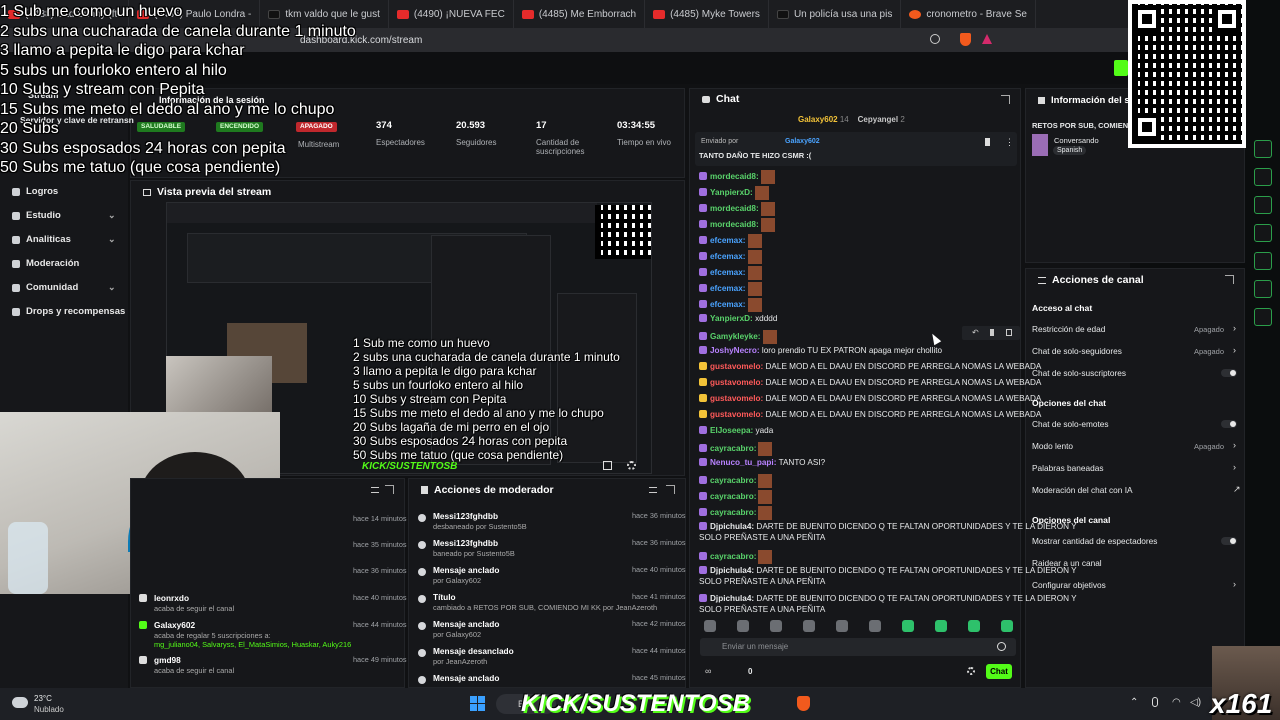  Describe the element at coordinates (64, 239) in the screenshot. I see `sidebar-item-analiticas: Analiticas ⌄` at that location.